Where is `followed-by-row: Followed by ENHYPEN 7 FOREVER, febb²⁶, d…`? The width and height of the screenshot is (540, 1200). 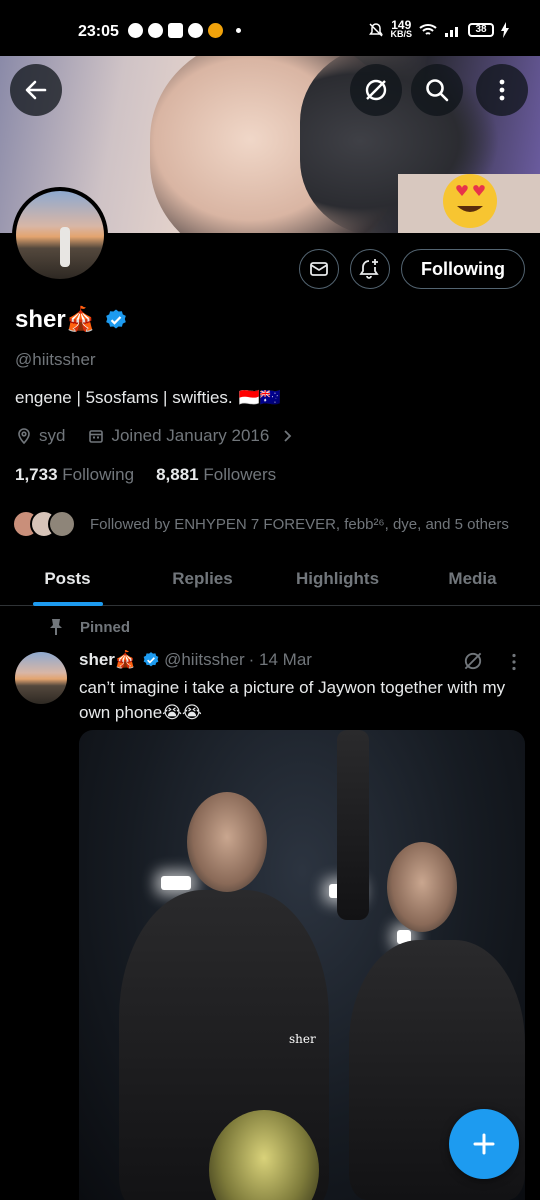
followed-by-row: Followed by ENHYPEN 7 FOREVER, febb²⁶, d… is located at coordinates (260, 524).